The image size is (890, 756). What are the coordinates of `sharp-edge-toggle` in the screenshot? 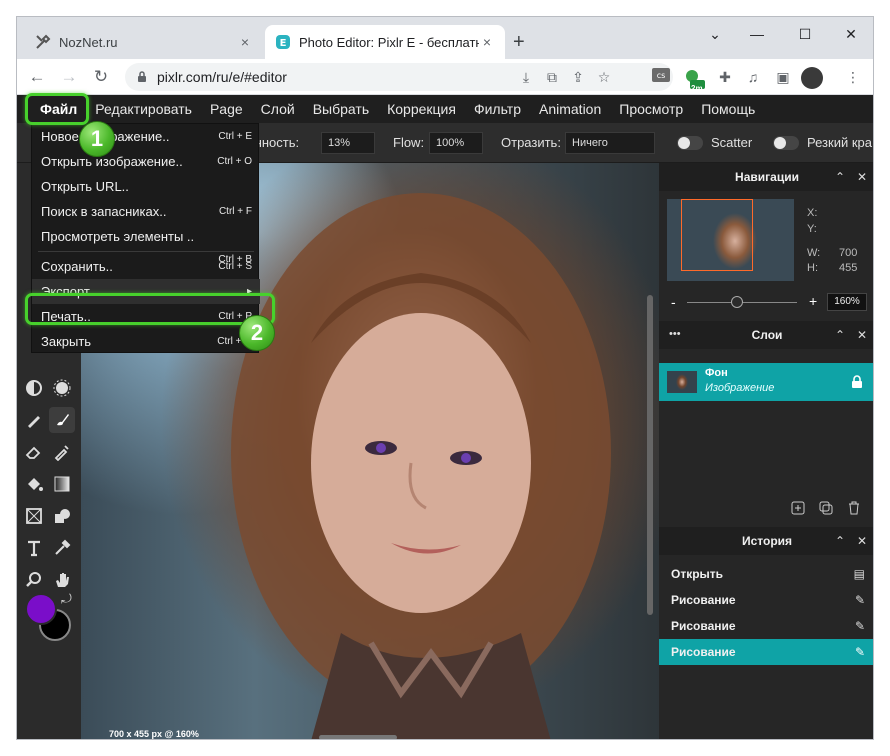 It's located at (786, 143).